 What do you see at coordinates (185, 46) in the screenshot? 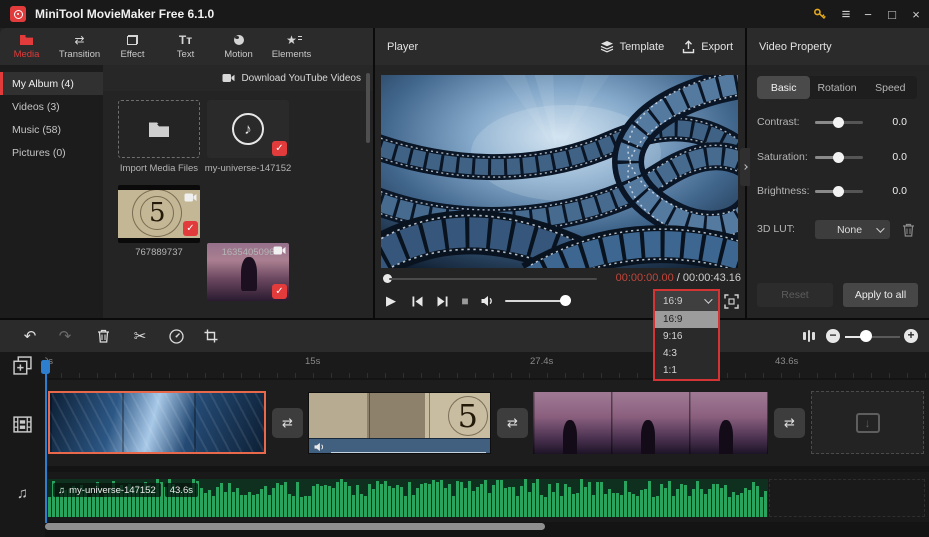
I see `tab-text: Tт Text` at bounding box center [185, 46].